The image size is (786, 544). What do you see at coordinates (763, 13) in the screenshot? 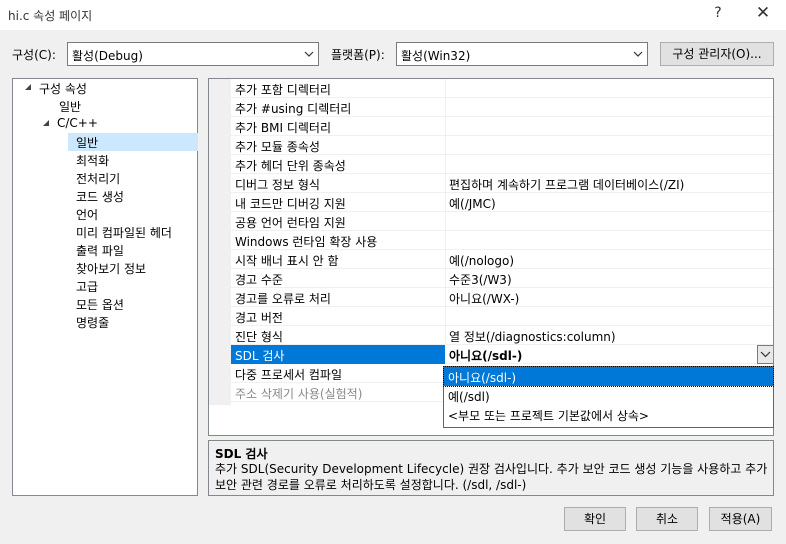
I see `close-button: ✕` at bounding box center [763, 13].